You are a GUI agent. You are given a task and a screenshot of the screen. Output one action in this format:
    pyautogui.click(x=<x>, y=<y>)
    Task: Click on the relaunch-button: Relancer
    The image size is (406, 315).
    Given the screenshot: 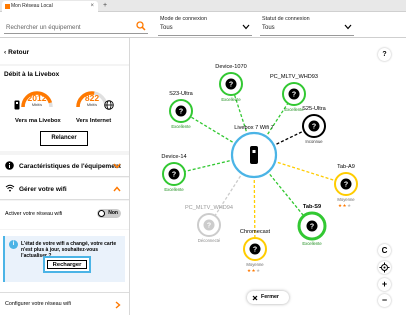 What is the action you would take?
    pyautogui.click(x=64, y=138)
    